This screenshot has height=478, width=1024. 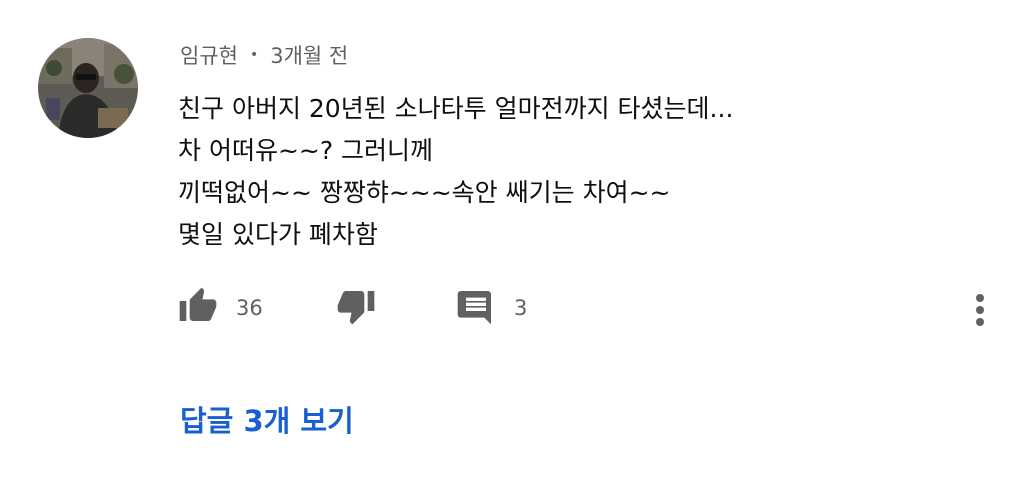 What do you see at coordinates (476, 308) in the screenshot?
I see `comment-icon` at bounding box center [476, 308].